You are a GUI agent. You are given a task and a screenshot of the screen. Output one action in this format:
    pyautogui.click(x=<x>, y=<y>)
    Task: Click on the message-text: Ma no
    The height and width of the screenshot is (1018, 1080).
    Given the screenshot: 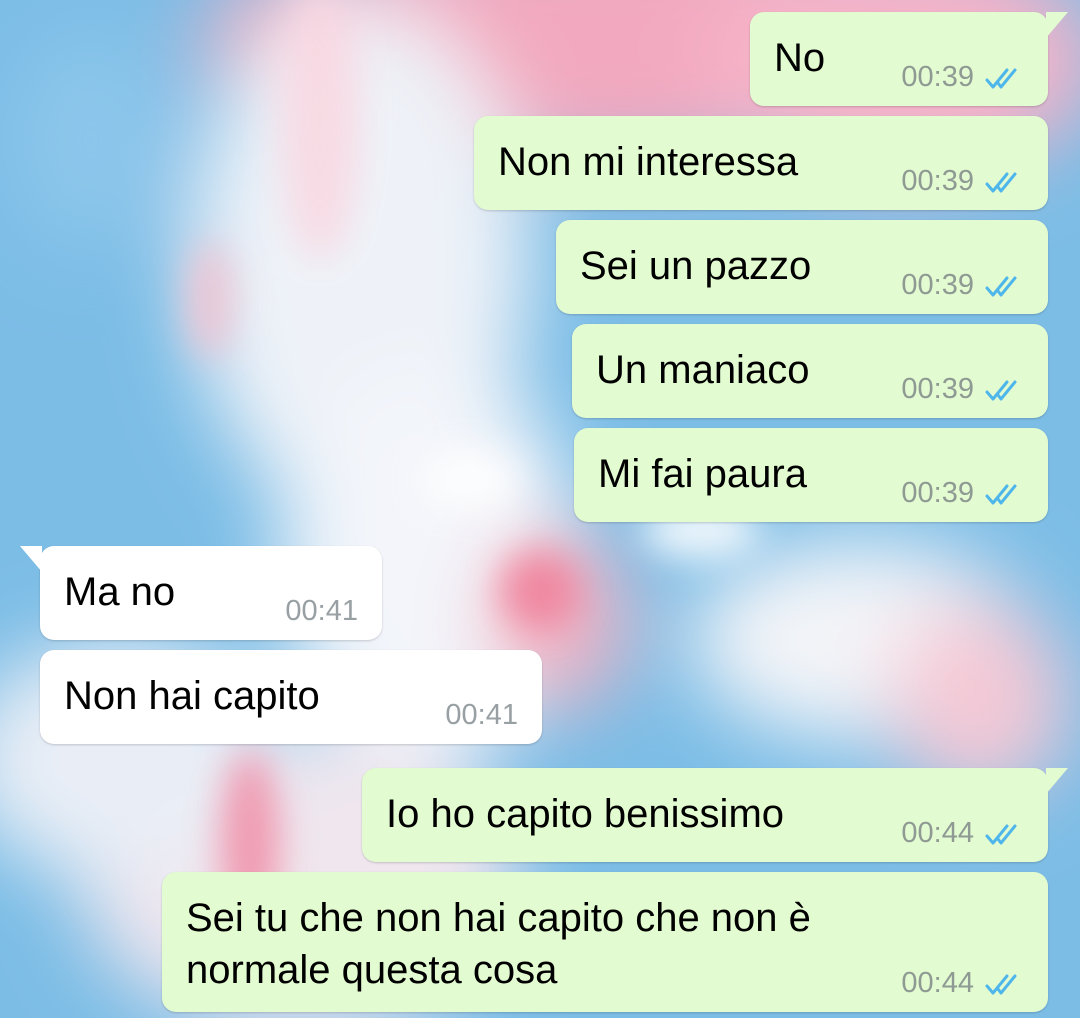 What is the action you would take?
    pyautogui.click(x=120, y=592)
    